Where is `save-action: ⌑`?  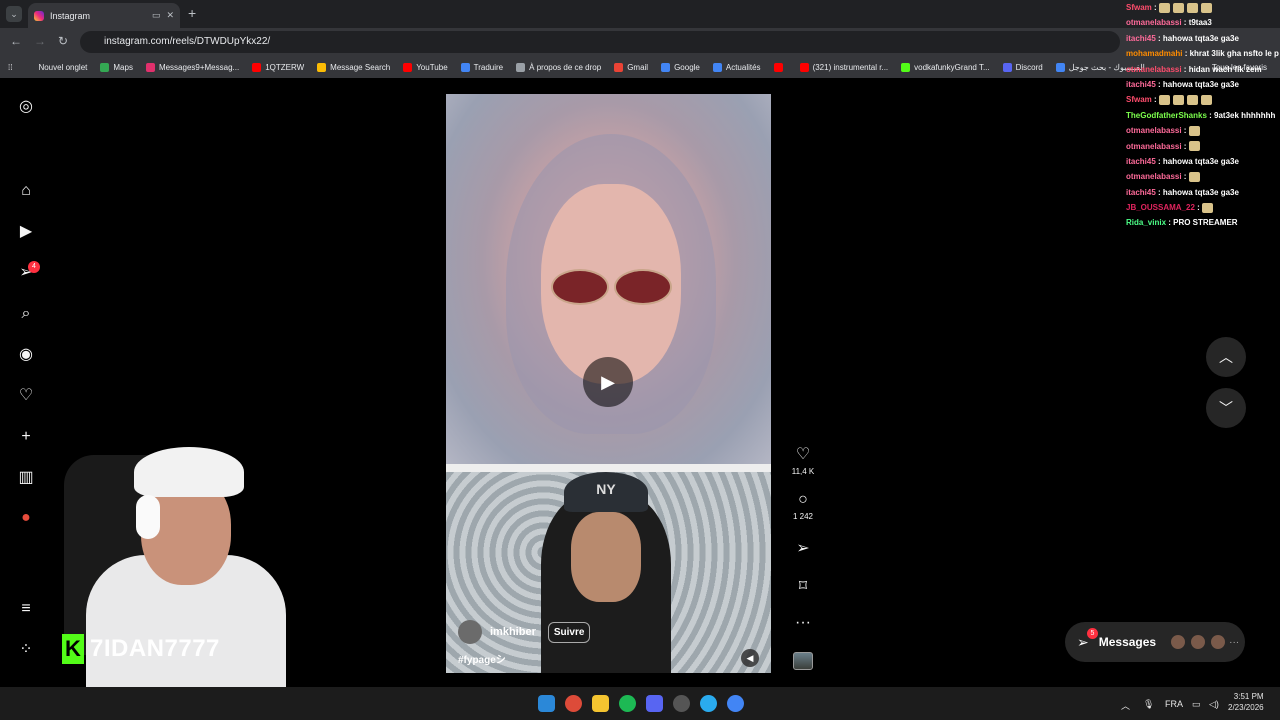 save-action: ⌑ is located at coordinates (803, 586).